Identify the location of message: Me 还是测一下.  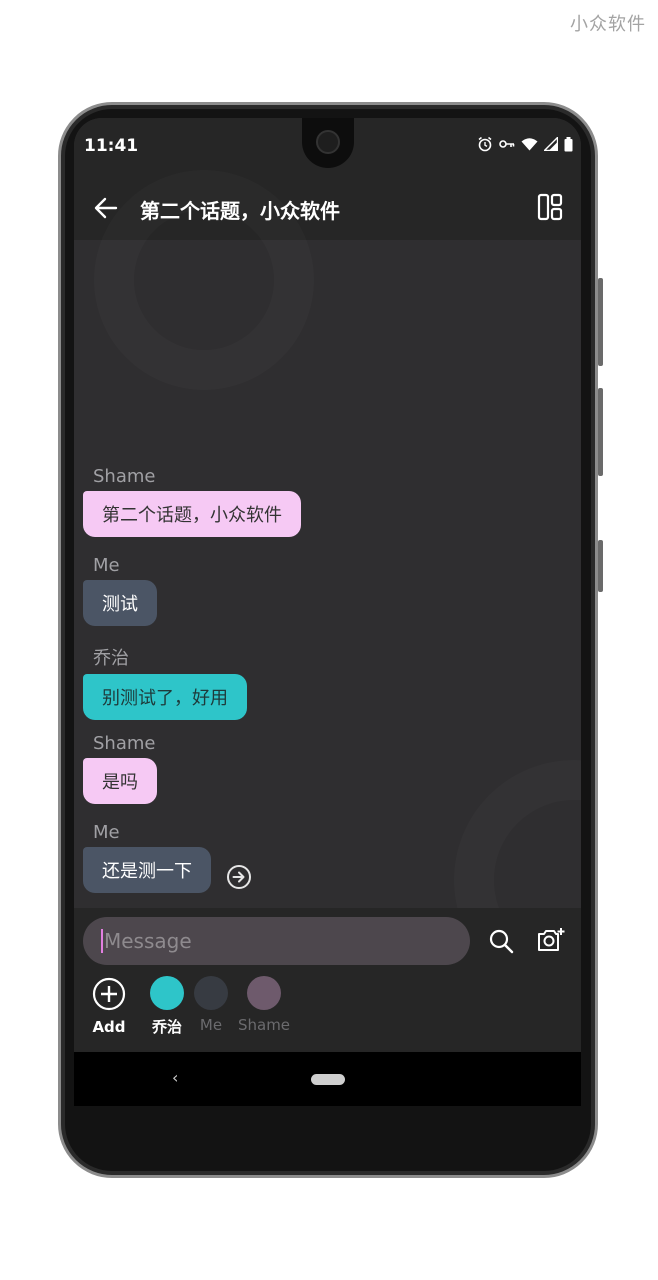
(147, 857).